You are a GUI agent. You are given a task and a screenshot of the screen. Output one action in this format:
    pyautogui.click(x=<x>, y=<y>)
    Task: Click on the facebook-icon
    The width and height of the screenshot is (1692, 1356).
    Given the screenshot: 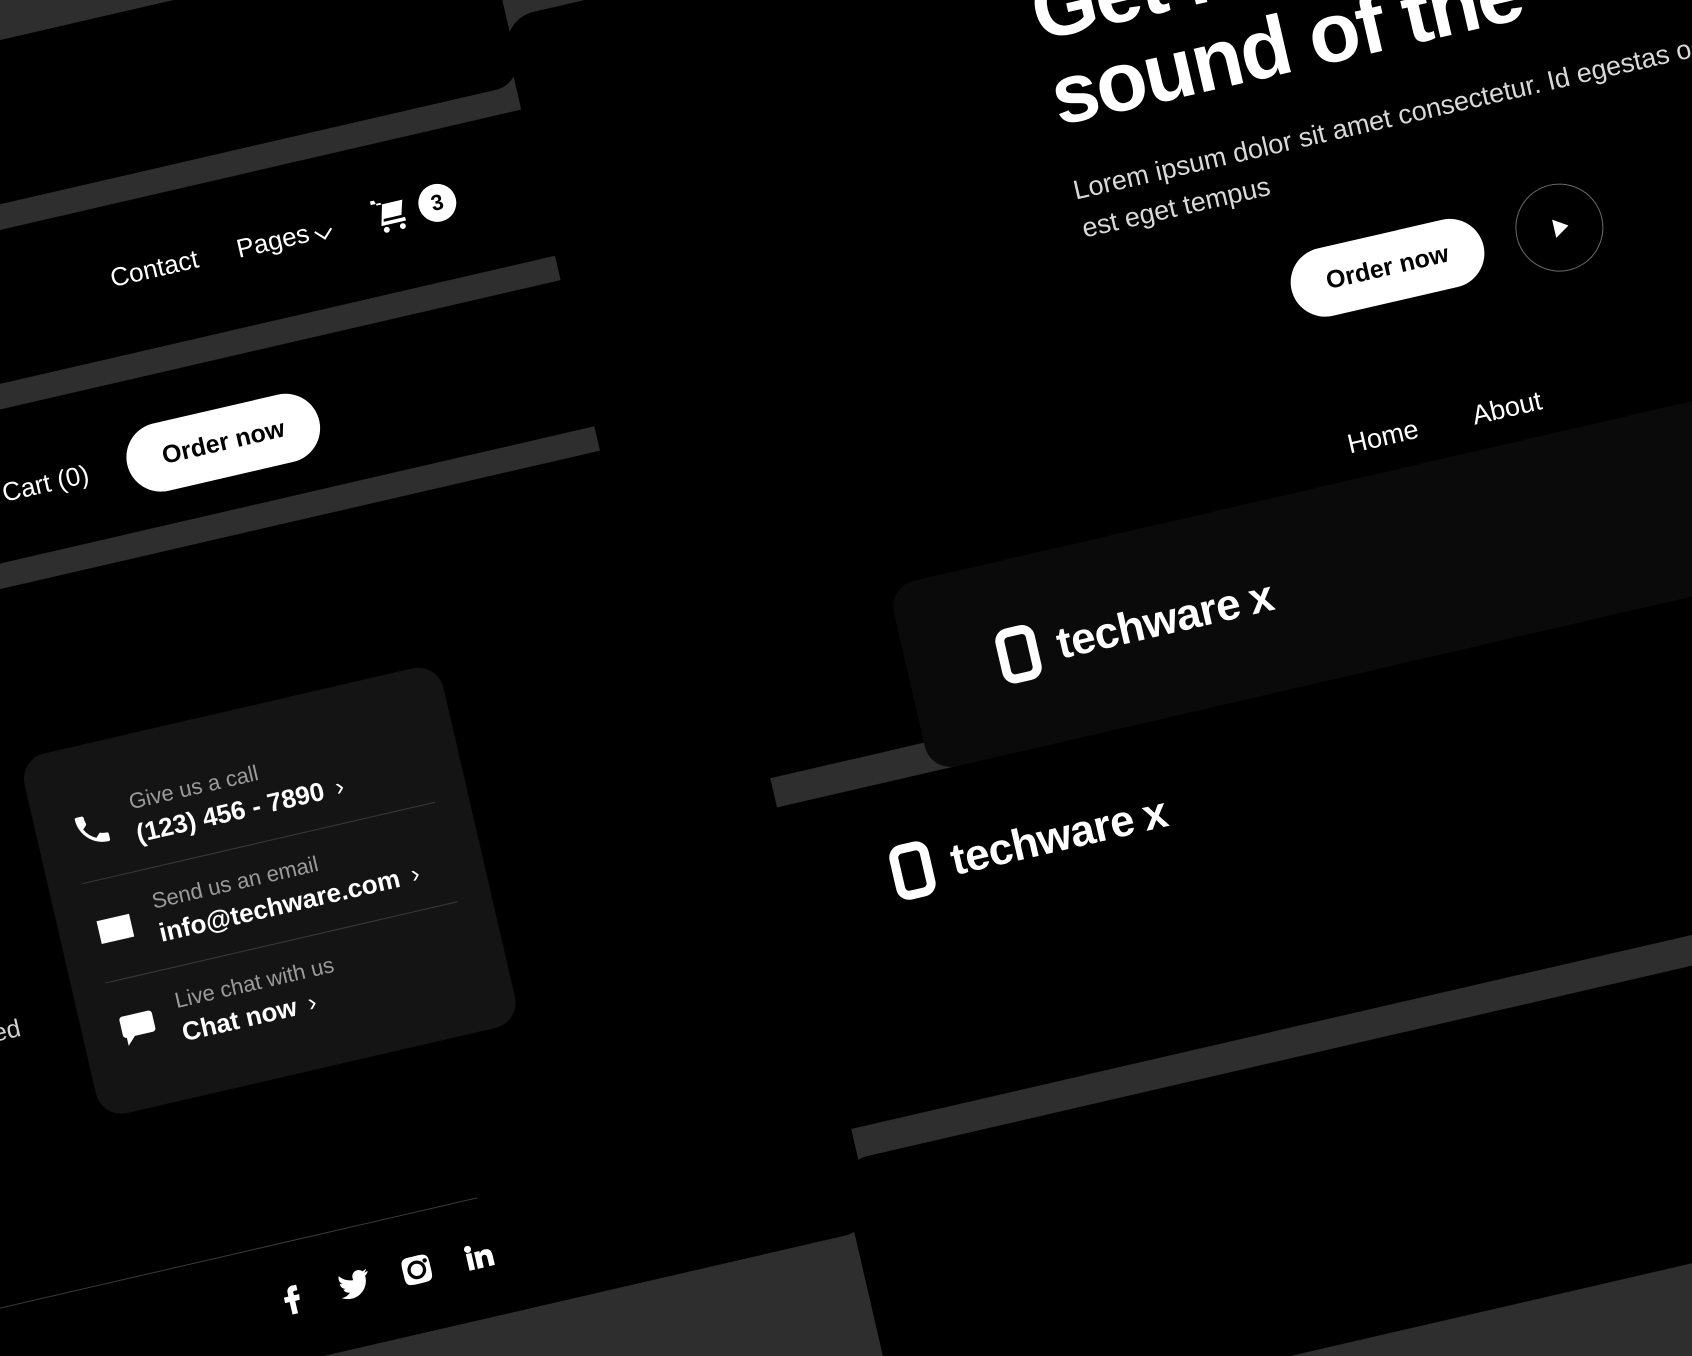 What is the action you would take?
    pyautogui.click(x=293, y=1301)
    